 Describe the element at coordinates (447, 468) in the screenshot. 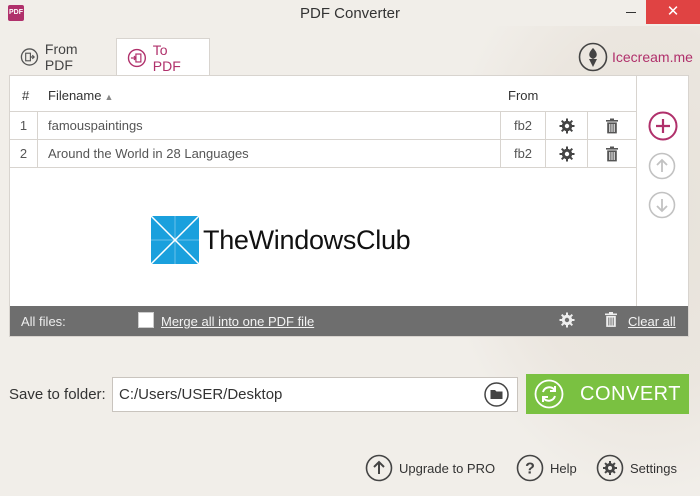

I see `upgrade-label: Upgrade to PRO` at that location.